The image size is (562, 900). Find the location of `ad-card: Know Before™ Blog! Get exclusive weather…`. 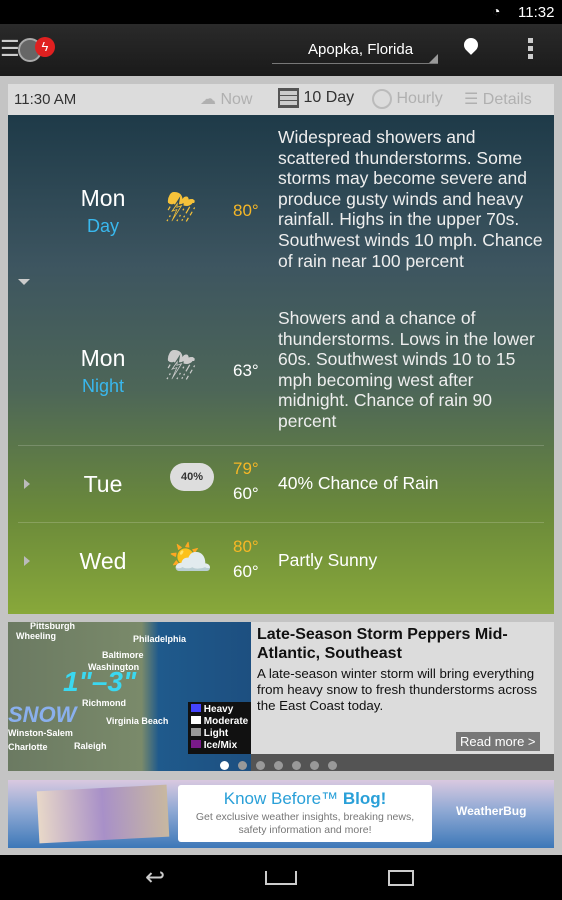

ad-card: Know Before™ Blog! Get exclusive weather… is located at coordinates (305, 813).